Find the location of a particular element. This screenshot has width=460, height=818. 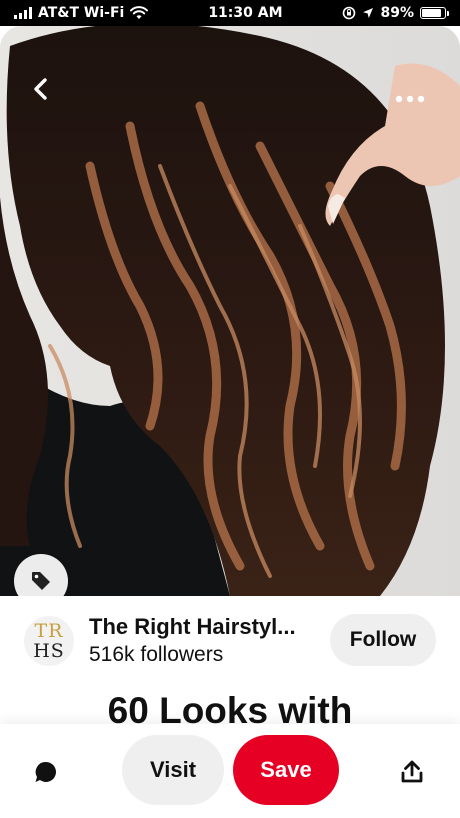

status-bar: AT&T Wi-Fi 11:30 AM 89% is located at coordinates (230, 13).